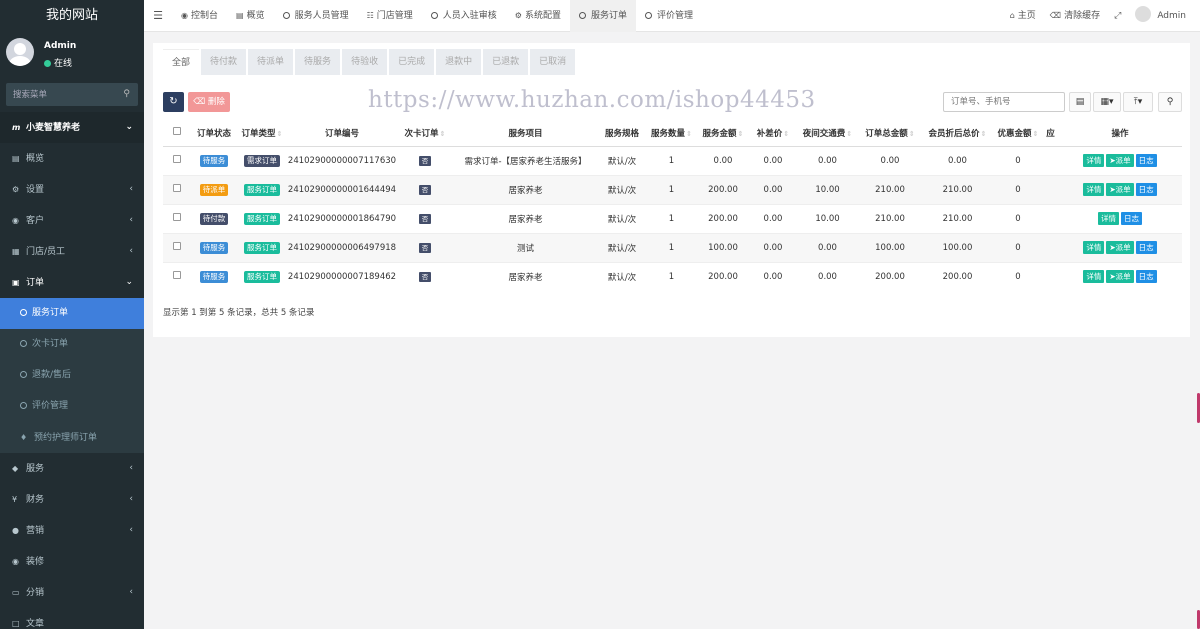 The image size is (1200, 629). What do you see at coordinates (890, 133) in the screenshot?
I see `col-total: 订单总金额⇕` at bounding box center [890, 133].